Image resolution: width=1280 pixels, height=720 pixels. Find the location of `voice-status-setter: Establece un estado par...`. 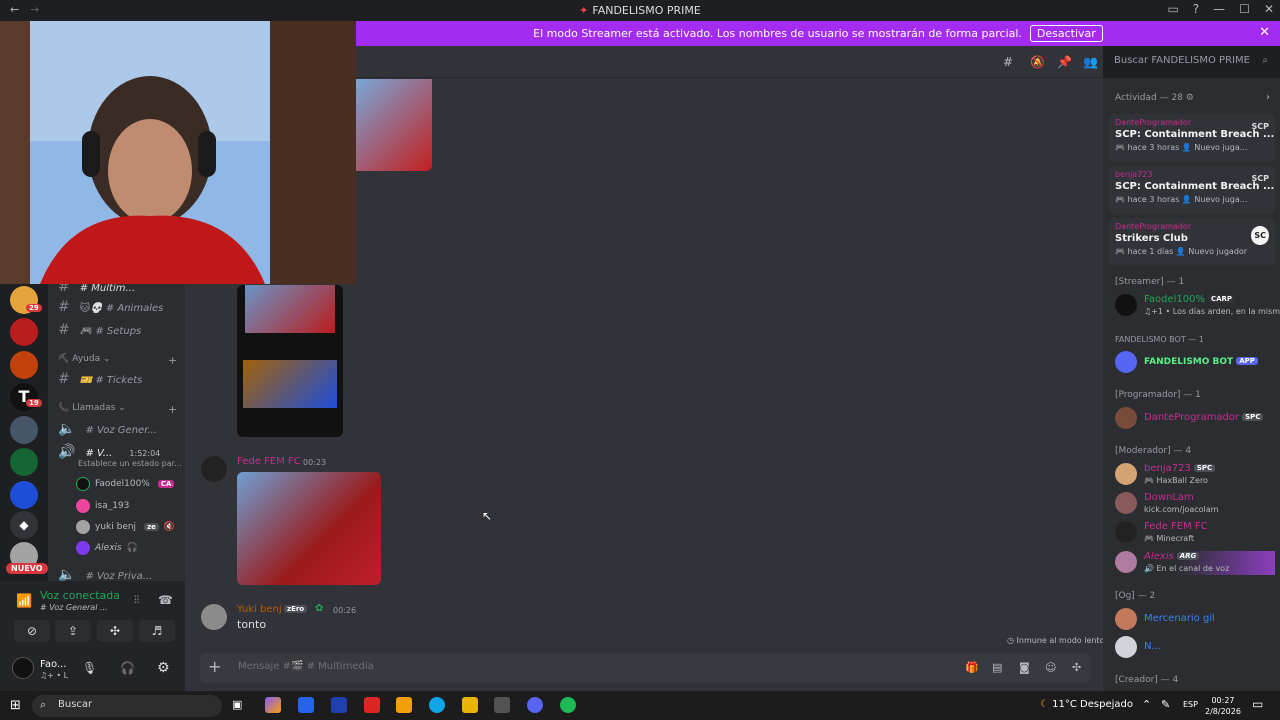

voice-status-setter: Establece un estado par... is located at coordinates (130, 463).